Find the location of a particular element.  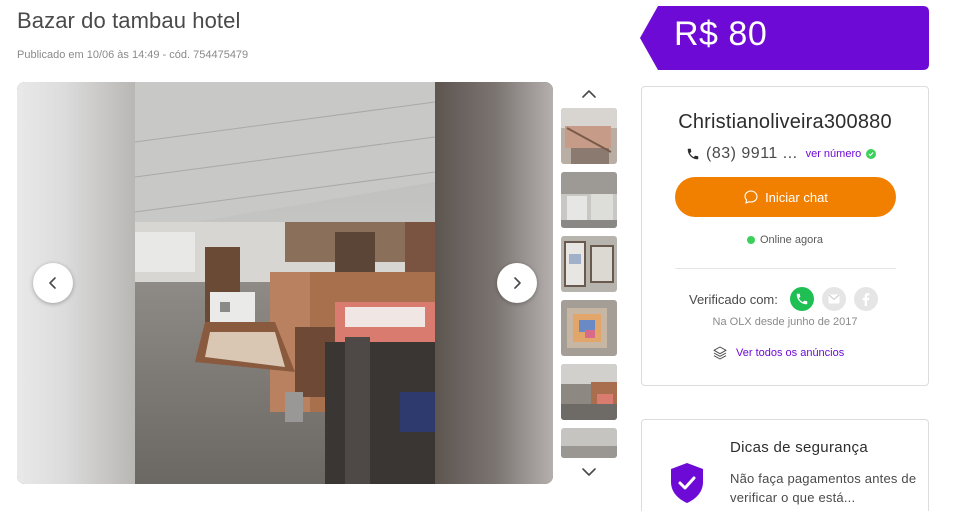

chevron-right-icon is located at coordinates (517, 283).